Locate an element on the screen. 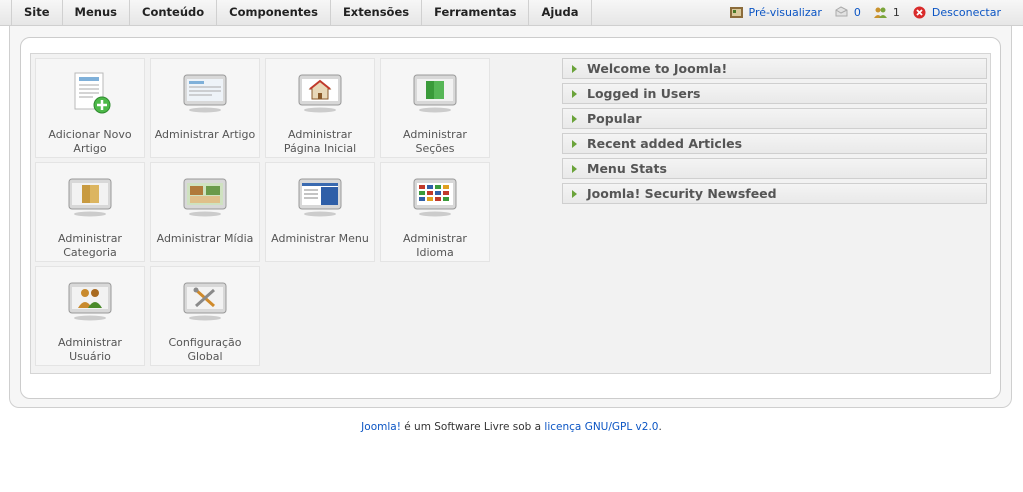 Image resolution: width=1023 pixels, height=492 pixels. tile-manage-media: Administrar Mídia is located at coordinates (205, 212).